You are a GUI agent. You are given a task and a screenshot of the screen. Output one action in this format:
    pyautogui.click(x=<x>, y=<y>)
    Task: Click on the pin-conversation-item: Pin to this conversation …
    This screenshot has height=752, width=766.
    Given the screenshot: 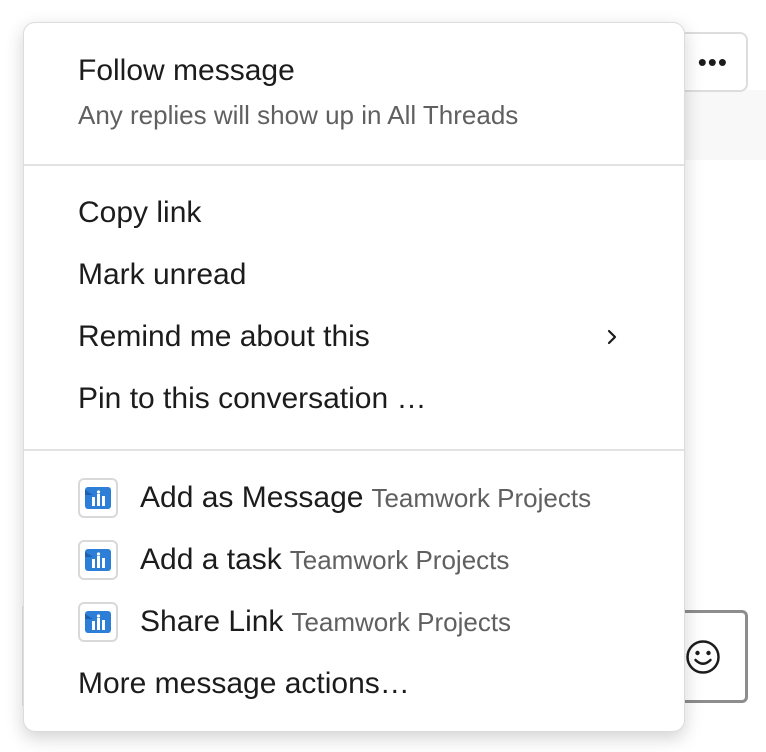 What is the action you would take?
    pyautogui.click(x=354, y=399)
    